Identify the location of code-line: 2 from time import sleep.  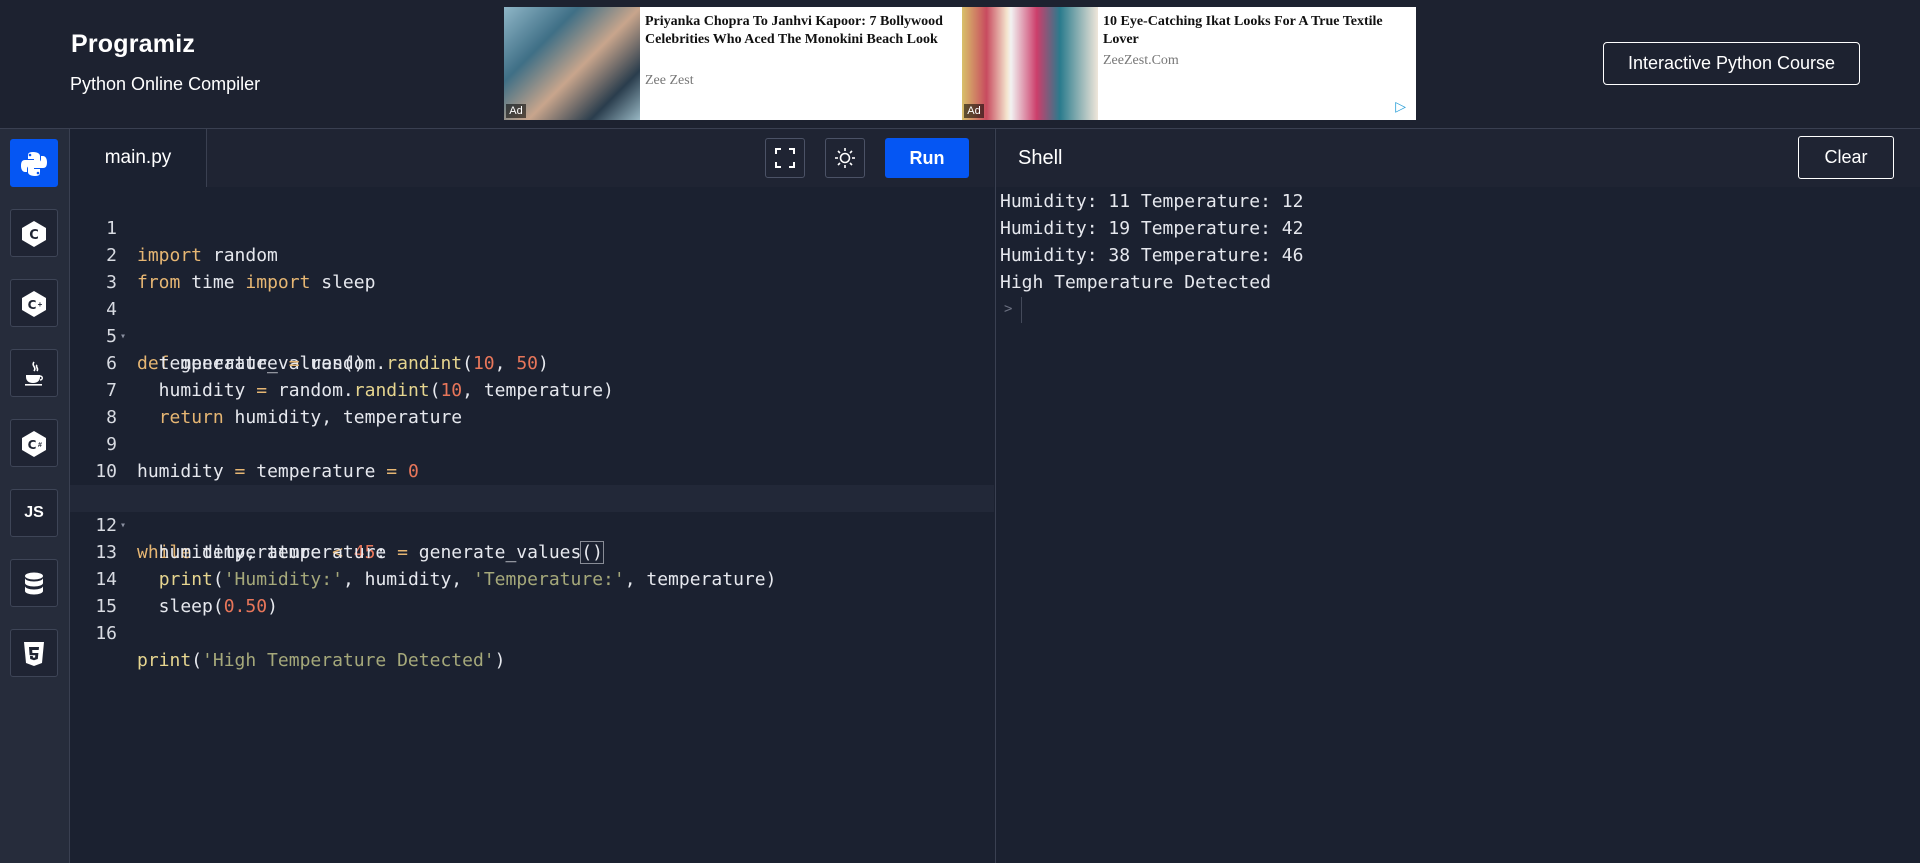
(532, 254).